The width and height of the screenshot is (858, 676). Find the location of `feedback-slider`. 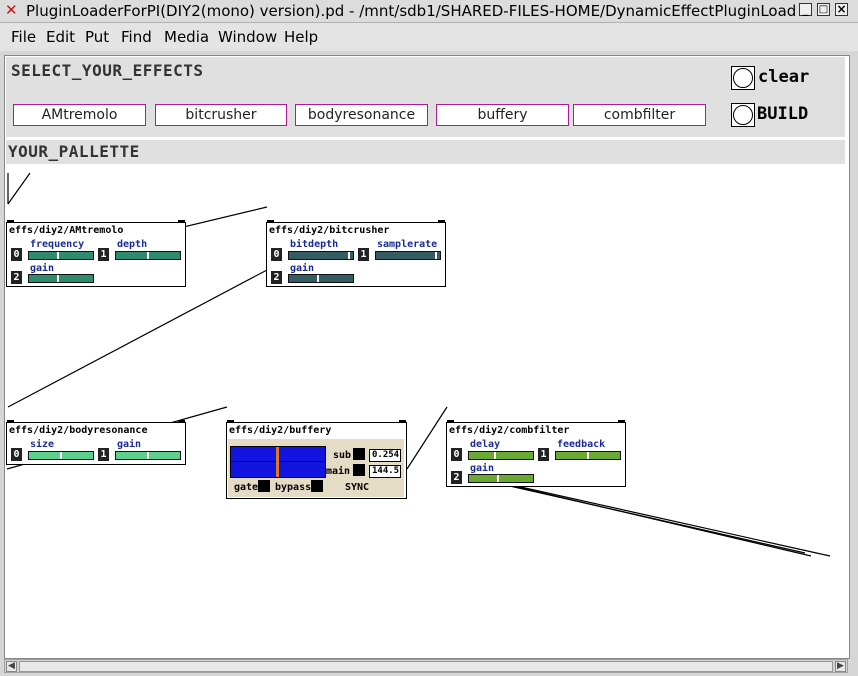

feedback-slider is located at coordinates (588, 455).